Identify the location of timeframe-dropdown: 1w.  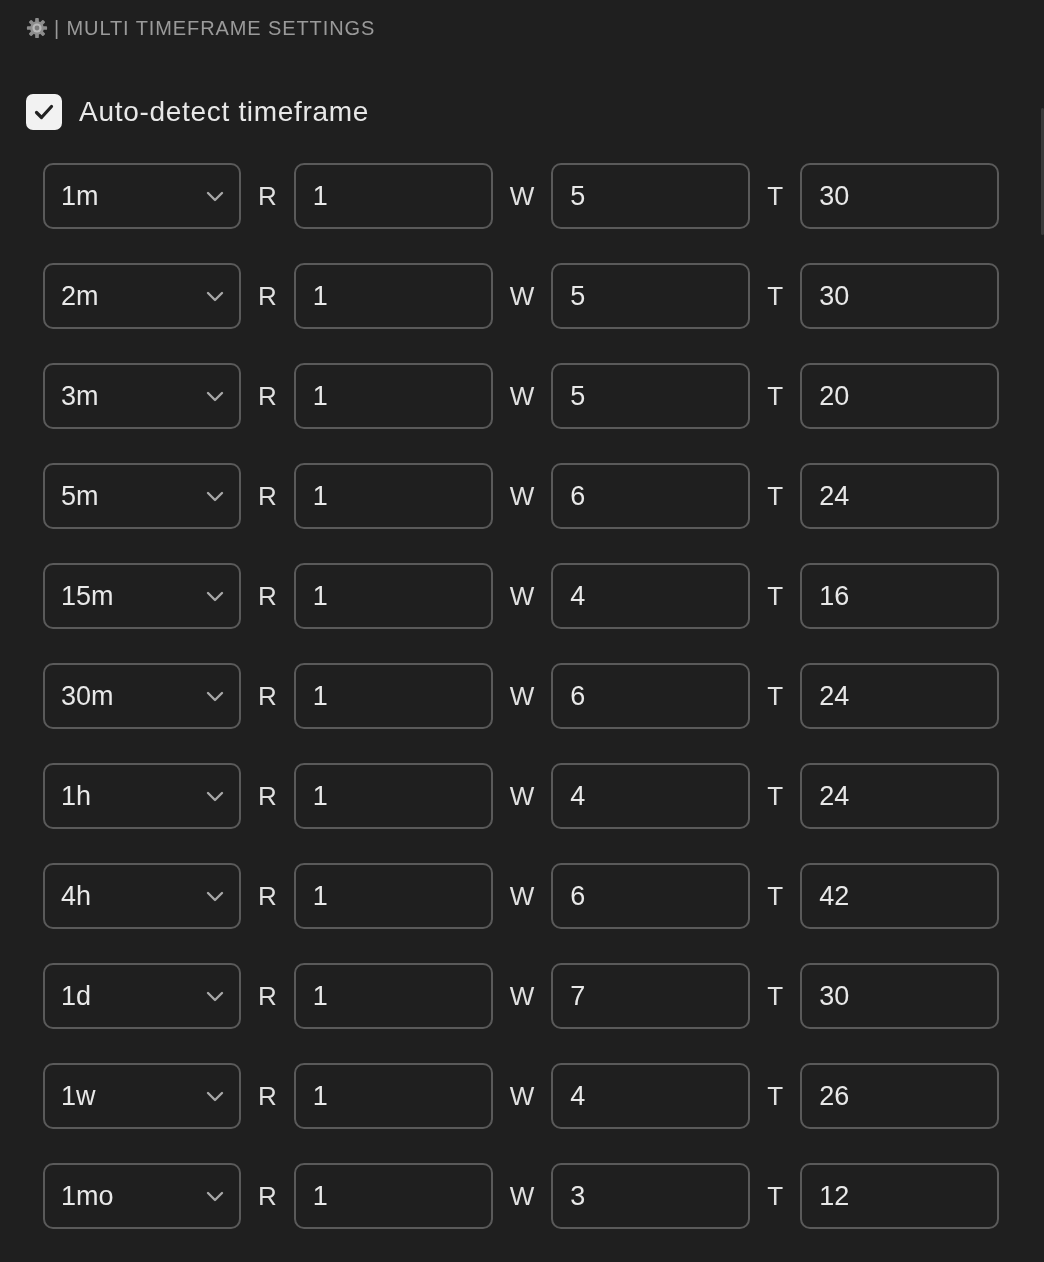
(142, 1096).